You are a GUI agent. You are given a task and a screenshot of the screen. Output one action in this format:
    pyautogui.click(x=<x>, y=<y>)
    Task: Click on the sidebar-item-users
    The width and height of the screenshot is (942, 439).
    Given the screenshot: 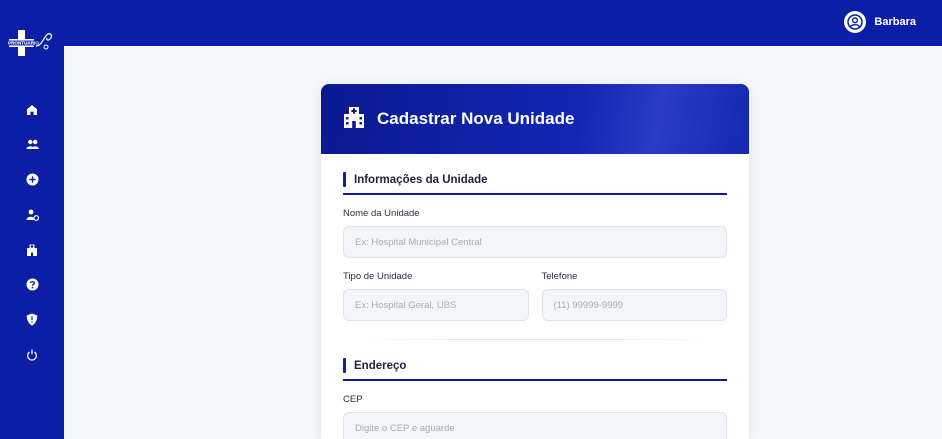 What is the action you would take?
    pyautogui.click(x=32, y=144)
    